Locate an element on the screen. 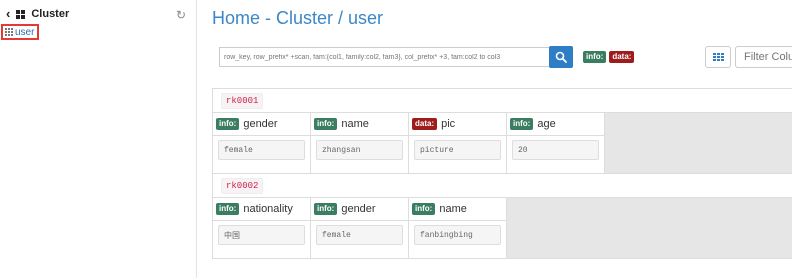  search-box is located at coordinates (384, 57).